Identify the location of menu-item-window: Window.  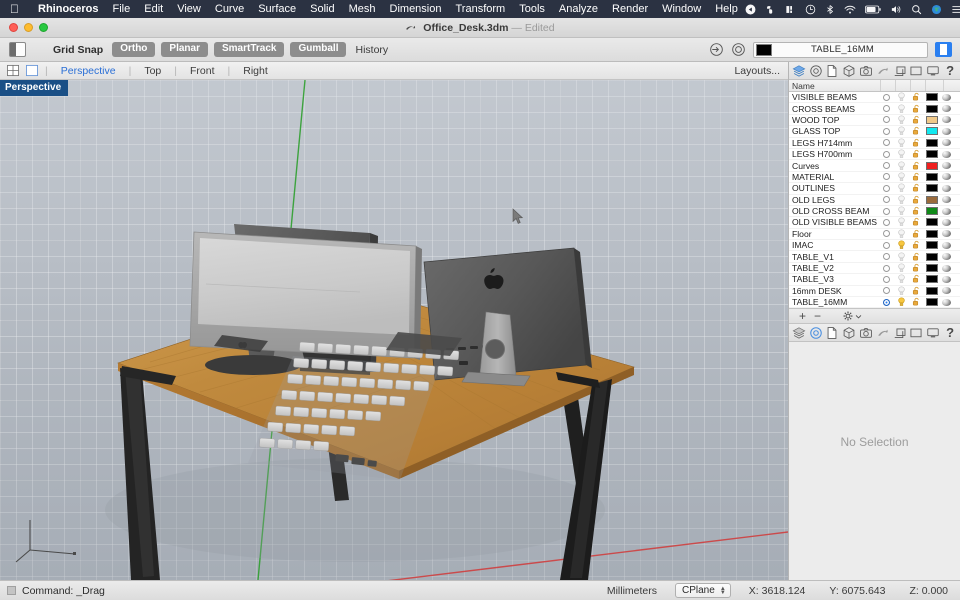
(681, 9).